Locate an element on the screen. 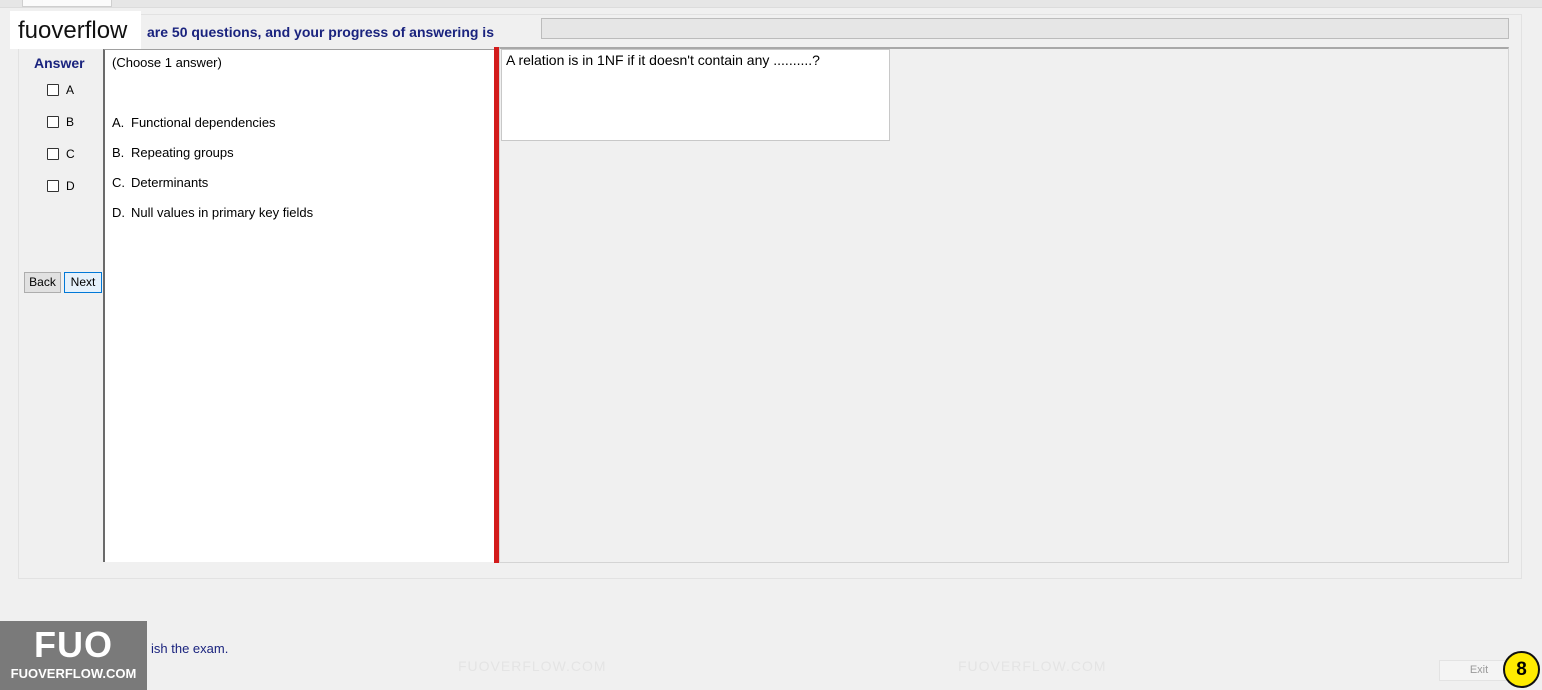  badge-title: FUO is located at coordinates (73, 644).